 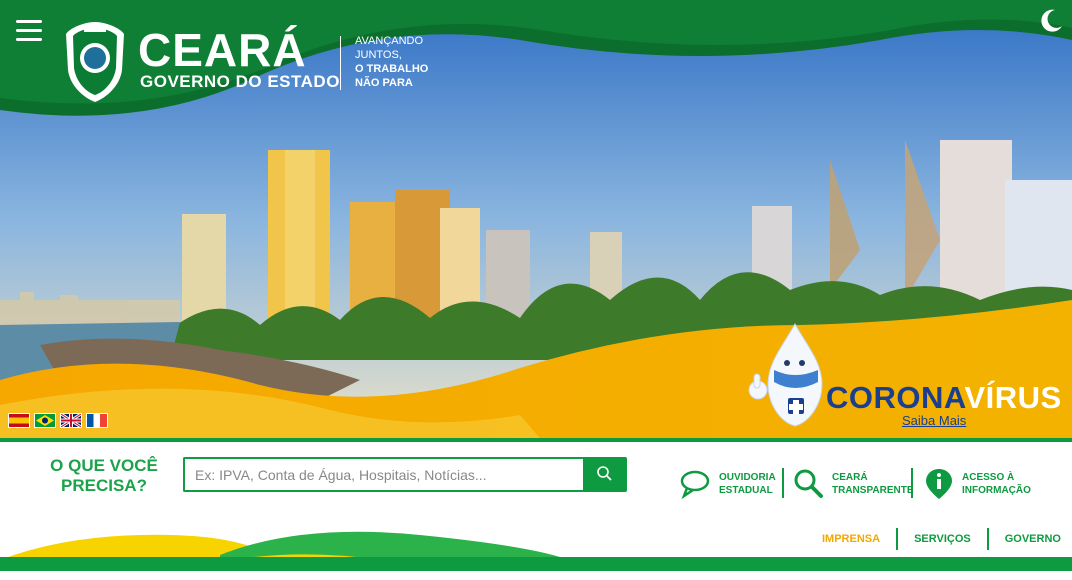 What do you see at coordinates (104, 485) in the screenshot?
I see `search-prompt-line-2: PRECISA?` at bounding box center [104, 485].